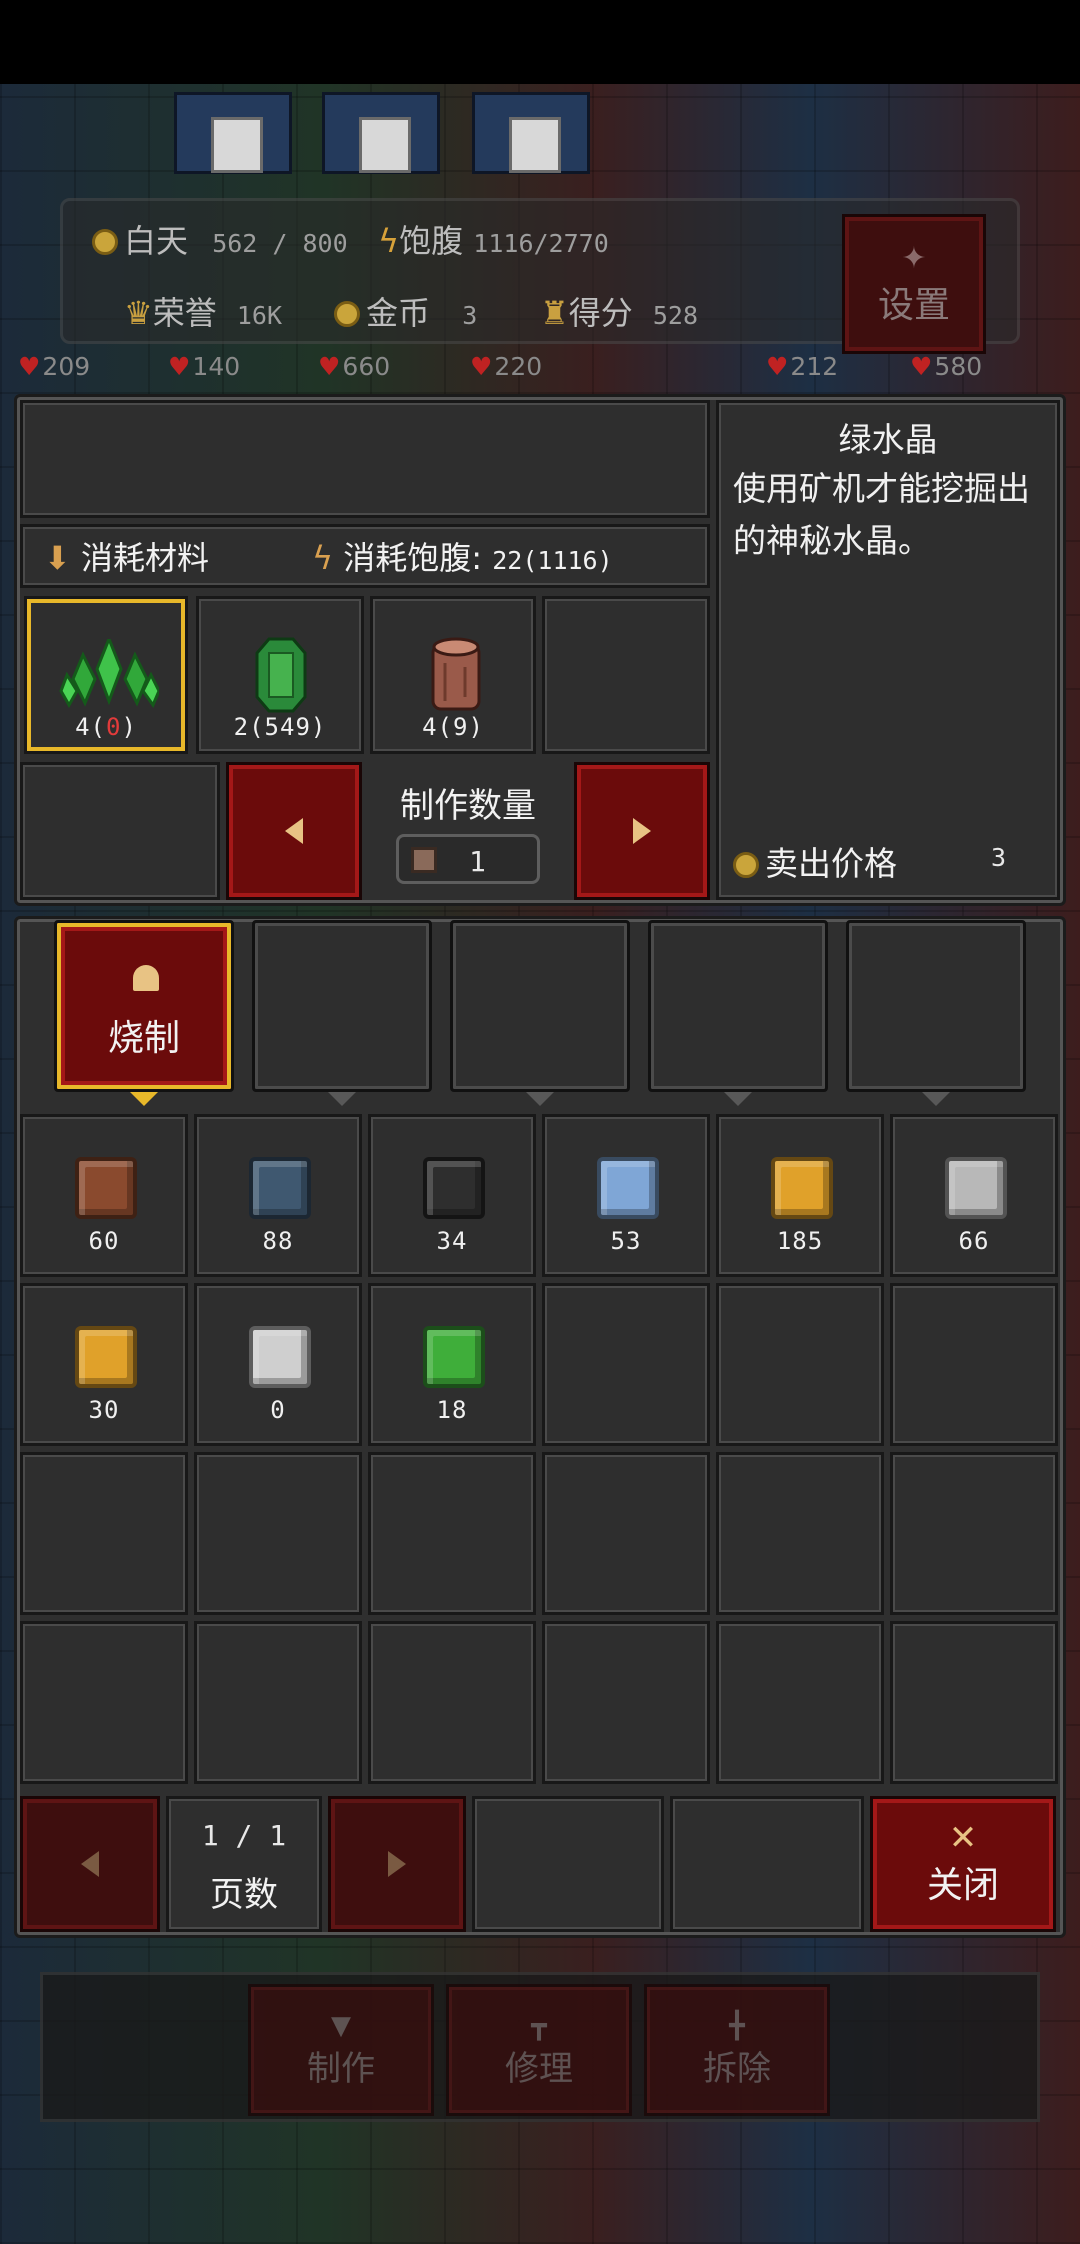  What do you see at coordinates (106, 1357) in the screenshot?
I see `gold-ingot-icon` at bounding box center [106, 1357].